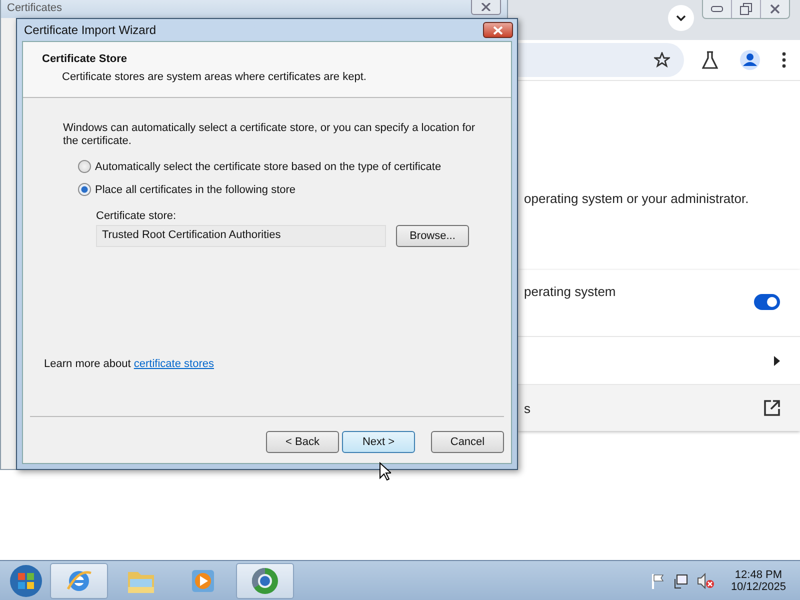 This screenshot has width=800, height=600. I want to click on network-icon, so click(680, 580).